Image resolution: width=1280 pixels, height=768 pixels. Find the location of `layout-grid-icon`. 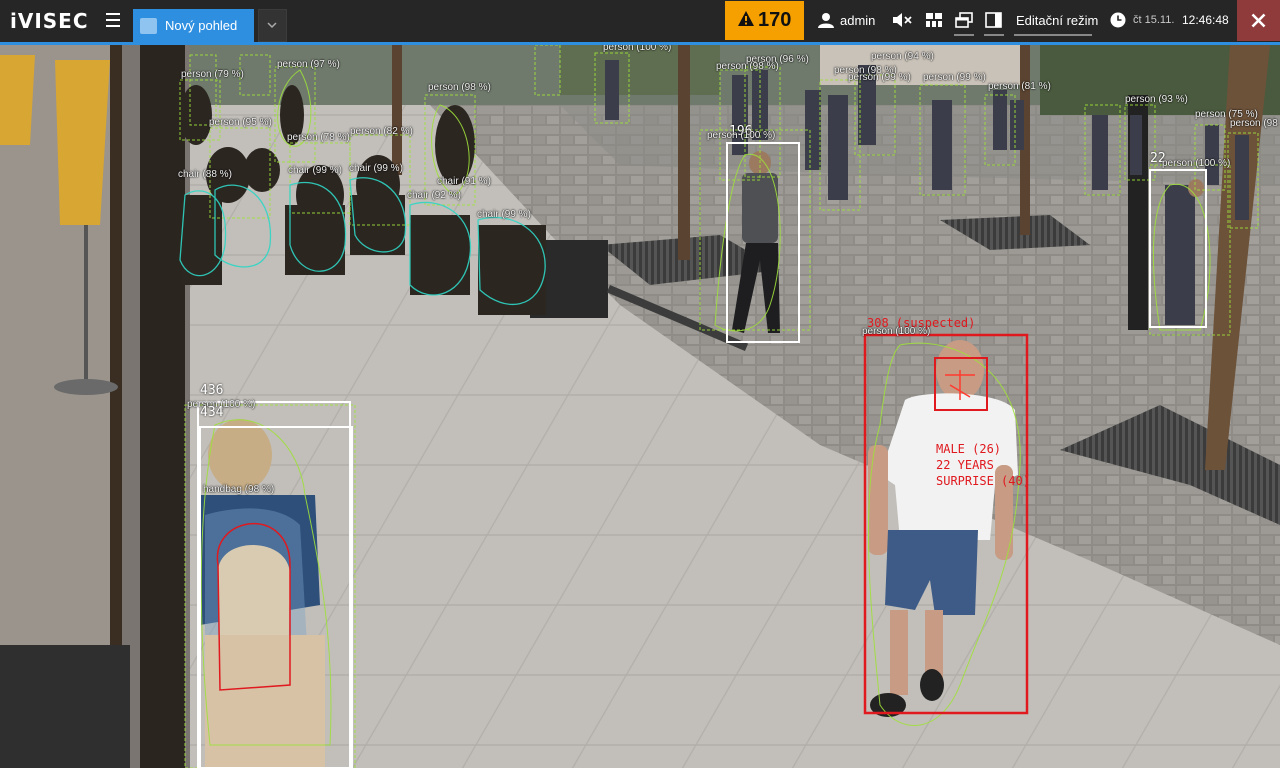

layout-grid-icon is located at coordinates (934, 20).